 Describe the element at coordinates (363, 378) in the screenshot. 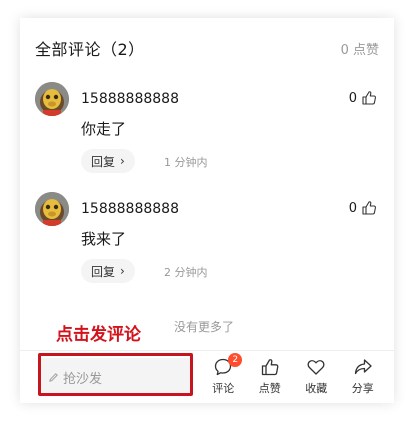

I see `share-action-button: 分享` at that location.